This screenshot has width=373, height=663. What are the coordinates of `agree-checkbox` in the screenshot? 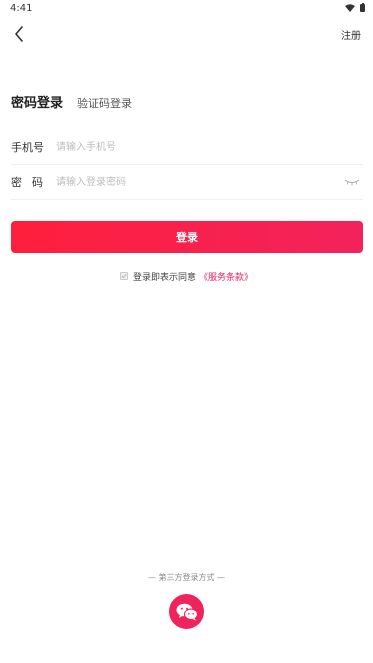 It's located at (123, 276).